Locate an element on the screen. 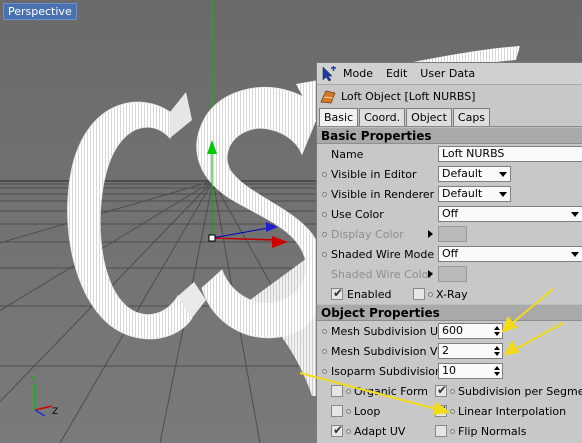 The image size is (582, 443). use-color-value: Off is located at coordinates (450, 213).